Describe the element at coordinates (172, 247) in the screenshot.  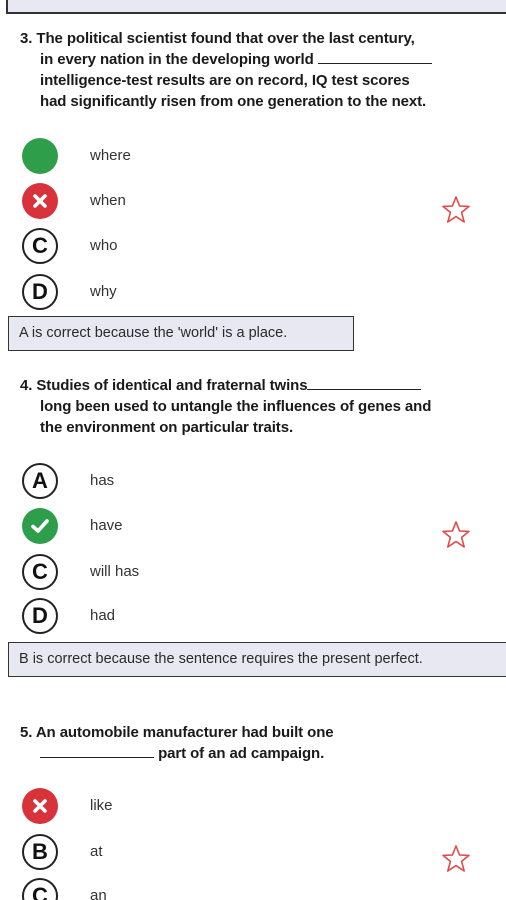
I see `q3-option-c: C who` at that location.